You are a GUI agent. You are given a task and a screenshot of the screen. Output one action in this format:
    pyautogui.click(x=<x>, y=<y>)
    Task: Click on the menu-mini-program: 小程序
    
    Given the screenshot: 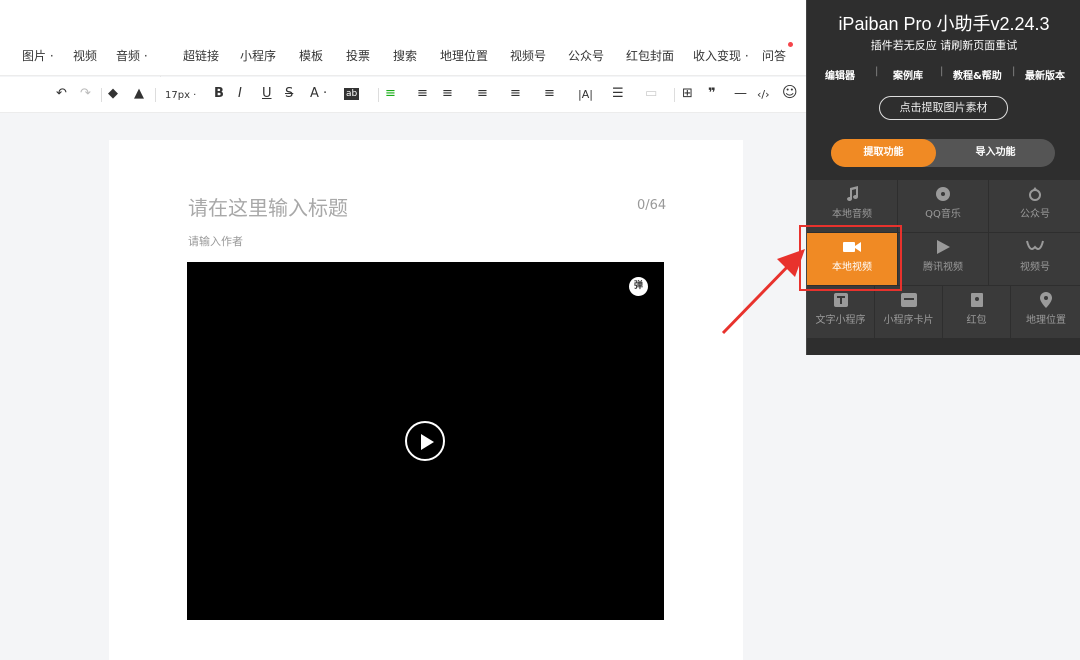 What is the action you would take?
    pyautogui.click(x=258, y=55)
    